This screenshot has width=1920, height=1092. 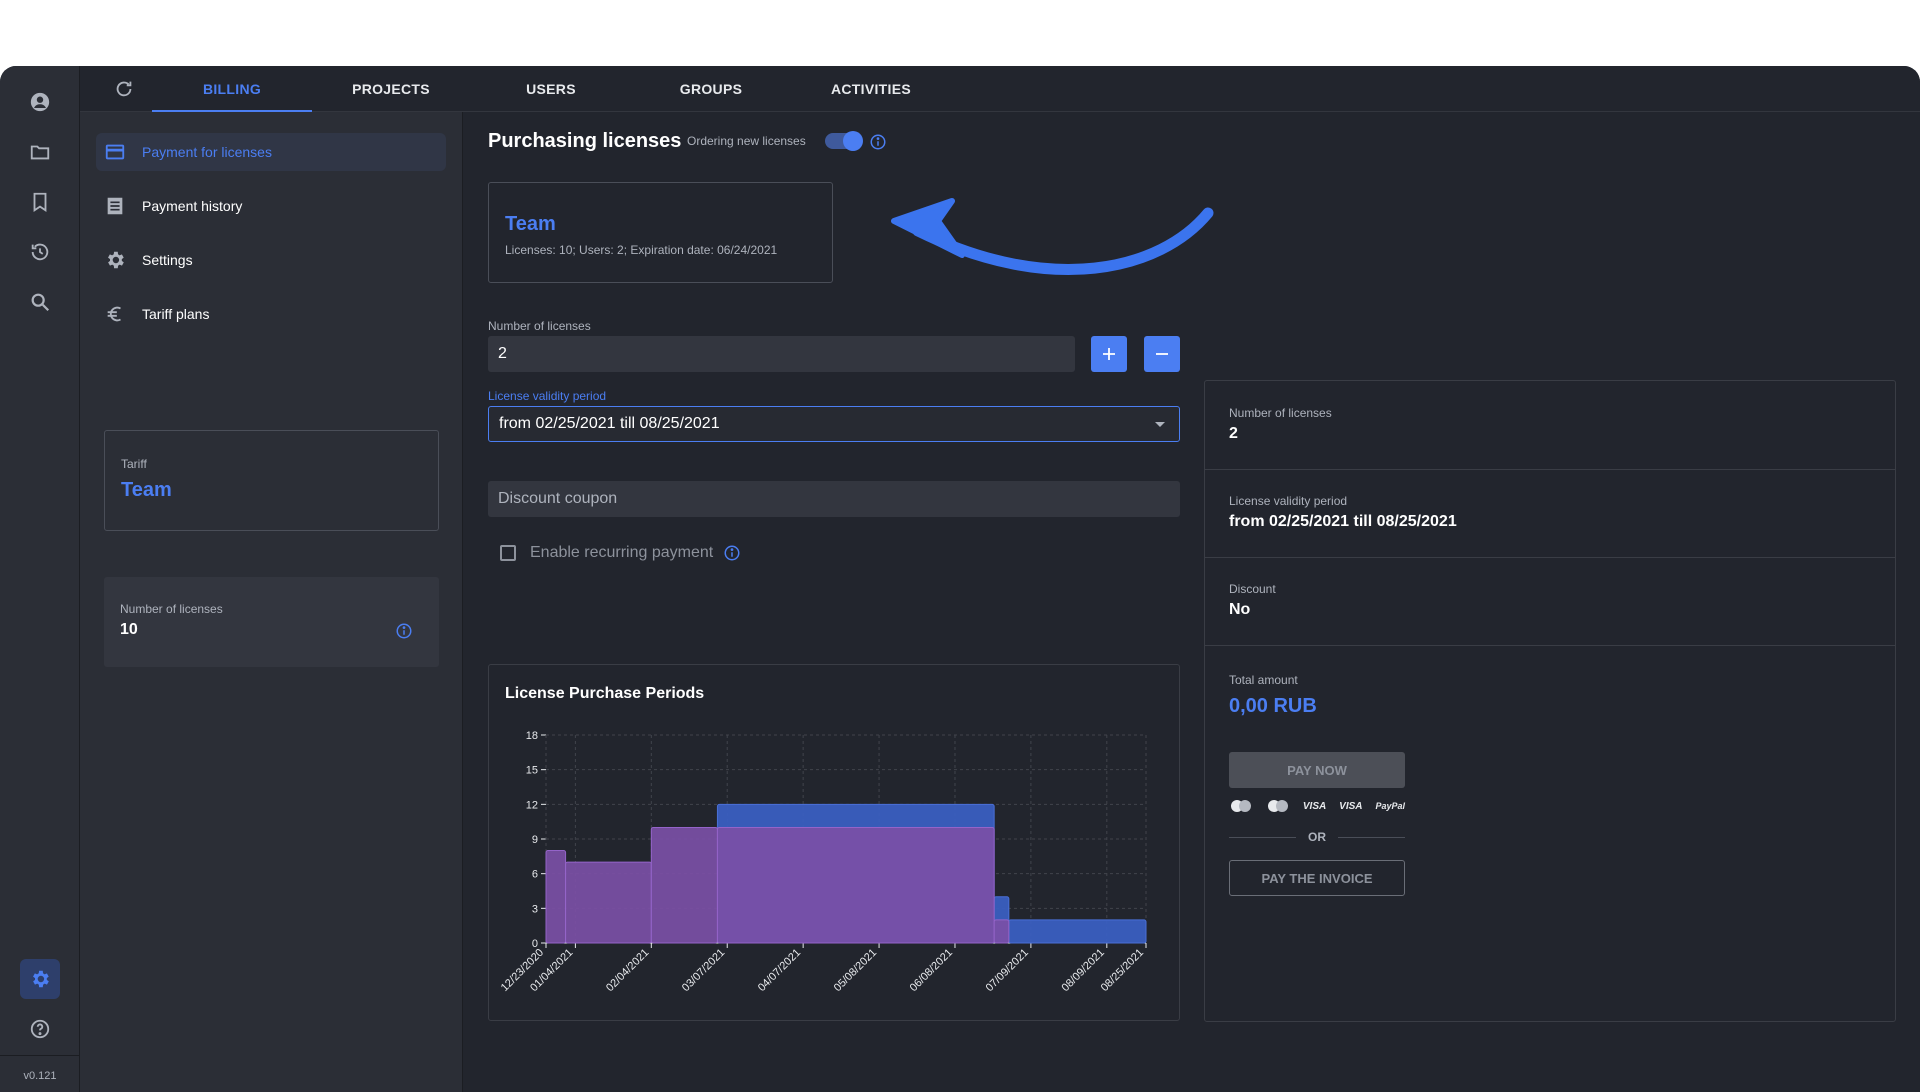 What do you see at coordinates (871, 89) in the screenshot?
I see `tab-activities: ACTIVITIES` at bounding box center [871, 89].